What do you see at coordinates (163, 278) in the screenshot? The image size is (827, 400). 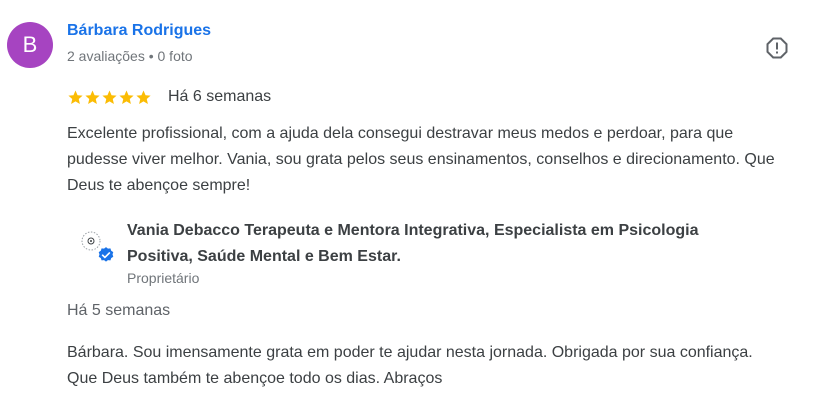 I see `owner-role: Proprietário` at bounding box center [163, 278].